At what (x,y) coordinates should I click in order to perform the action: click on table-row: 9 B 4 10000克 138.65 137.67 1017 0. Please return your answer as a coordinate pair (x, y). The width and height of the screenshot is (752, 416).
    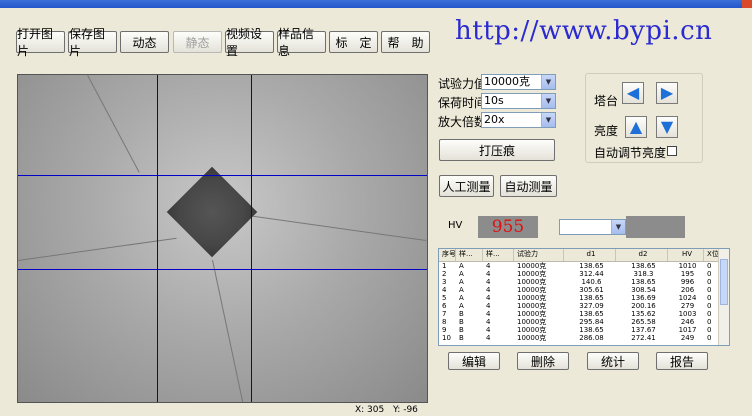
    Looking at the image, I should click on (584, 330).